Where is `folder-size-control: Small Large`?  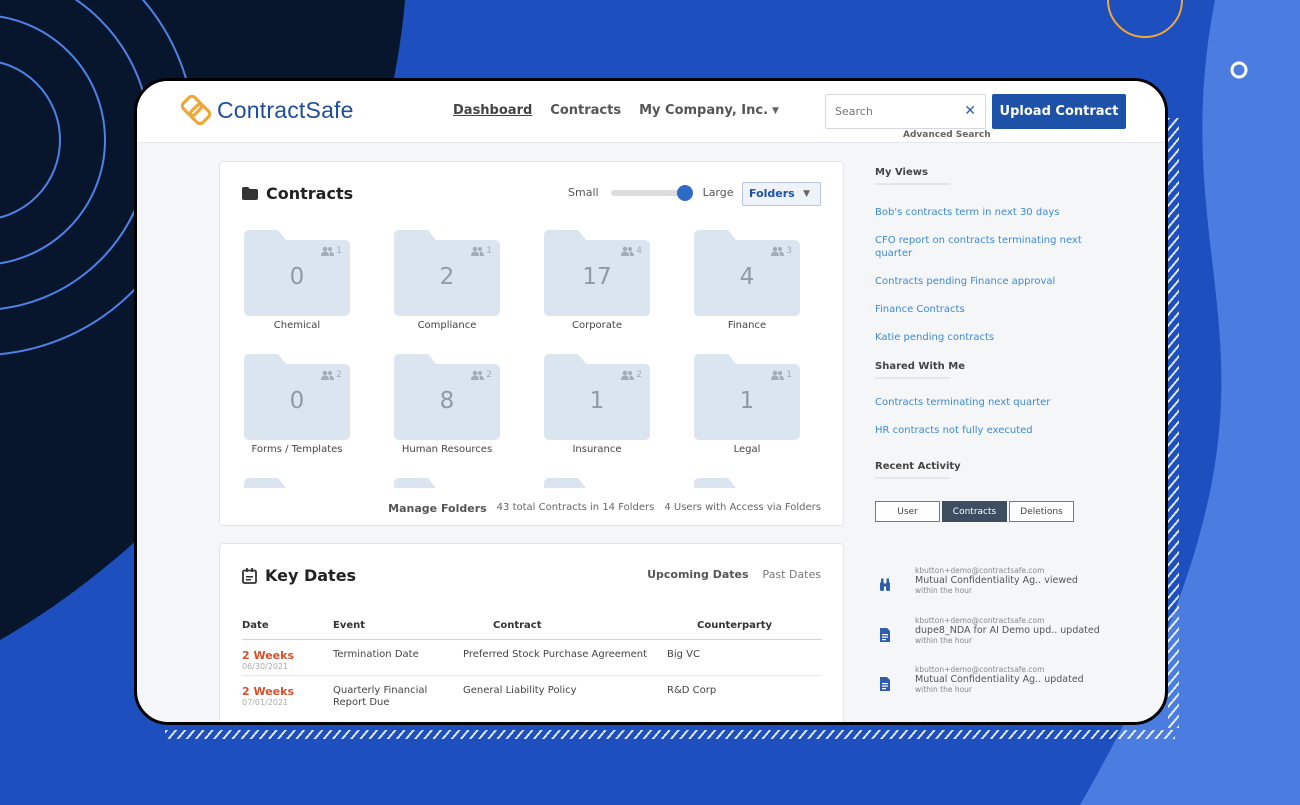
folder-size-control: Small Large is located at coordinates (651, 192).